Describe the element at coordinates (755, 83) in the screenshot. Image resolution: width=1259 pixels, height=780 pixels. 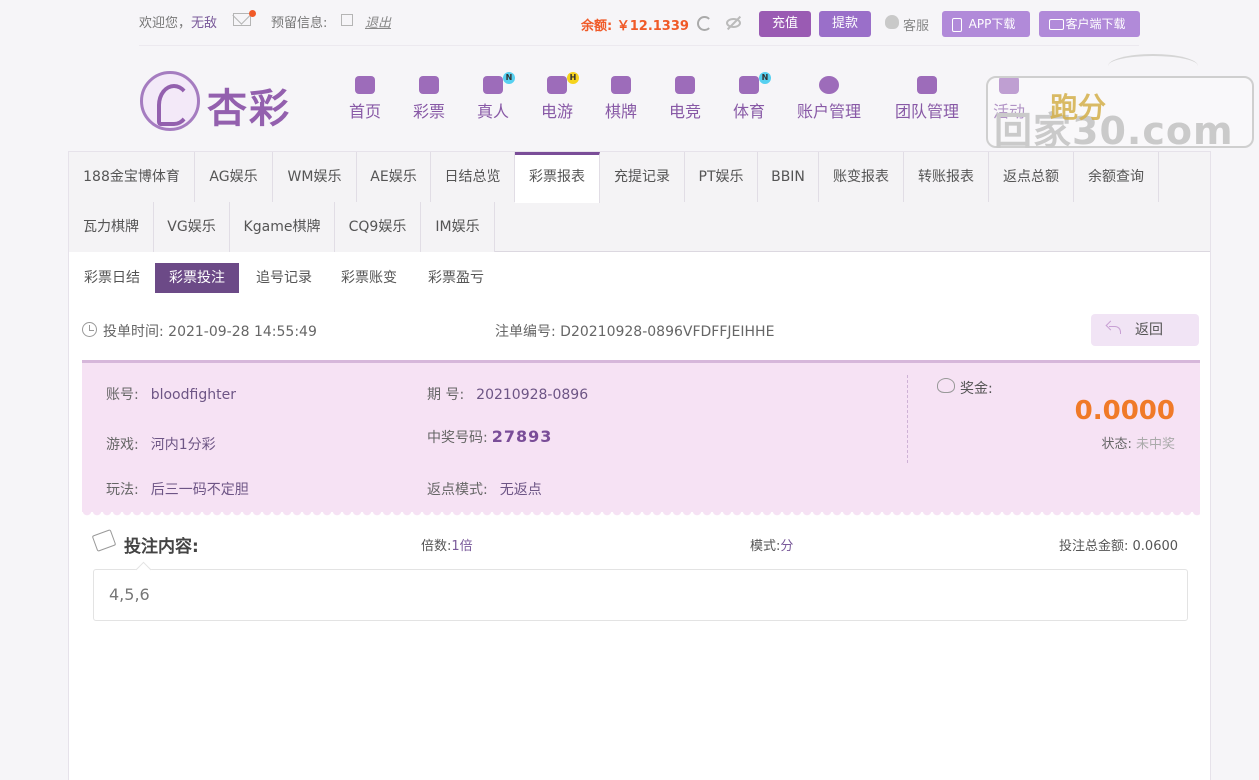
I see `trophy-icon: N` at that location.